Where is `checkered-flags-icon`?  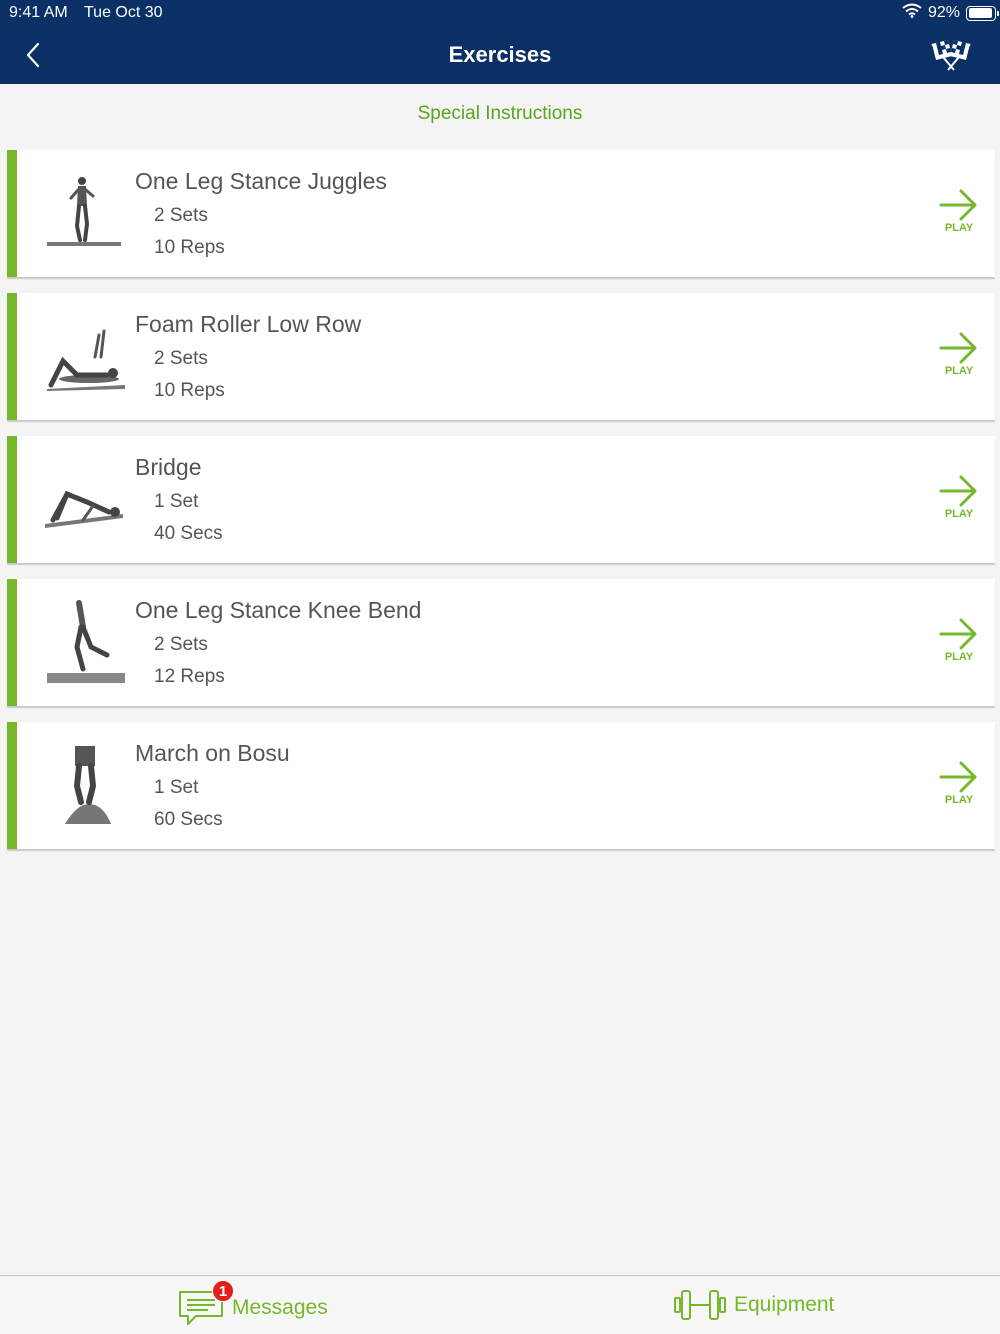 checkered-flags-icon is located at coordinates (951, 55).